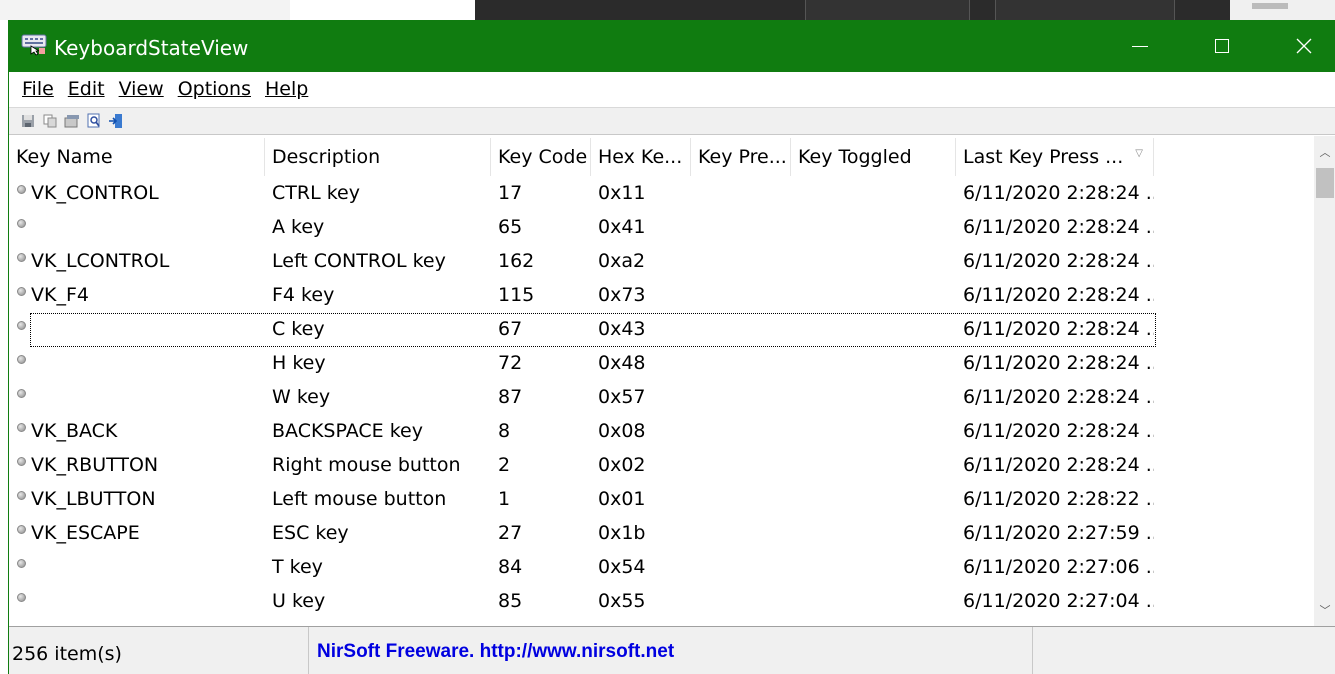 Image resolution: width=1335 pixels, height=674 pixels. Describe the element at coordinates (641, 295) in the screenshot. I see `cell-hex-key-code: 0x73` at that location.